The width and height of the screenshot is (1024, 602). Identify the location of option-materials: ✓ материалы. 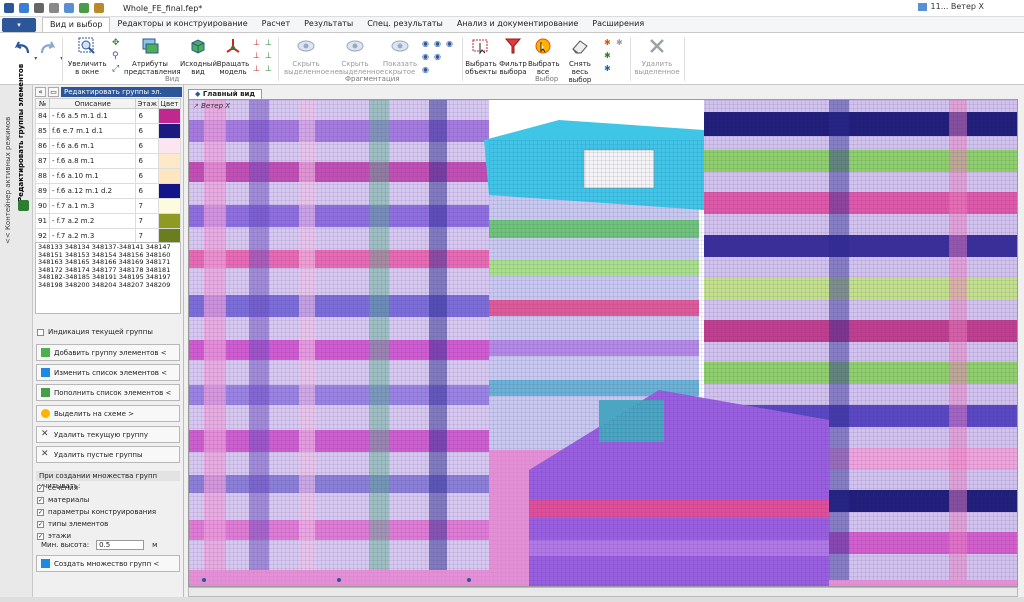
(63, 500).